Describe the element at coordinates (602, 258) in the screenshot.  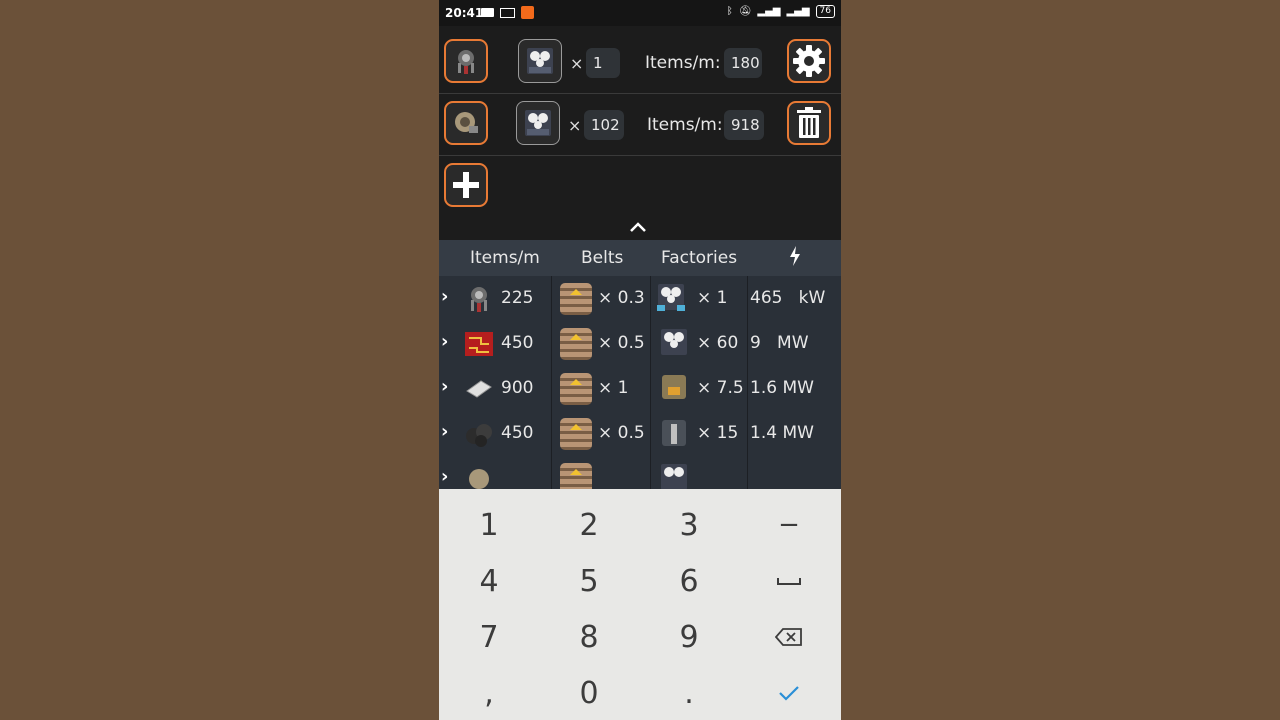
I see `header-belts: Belts` at that location.